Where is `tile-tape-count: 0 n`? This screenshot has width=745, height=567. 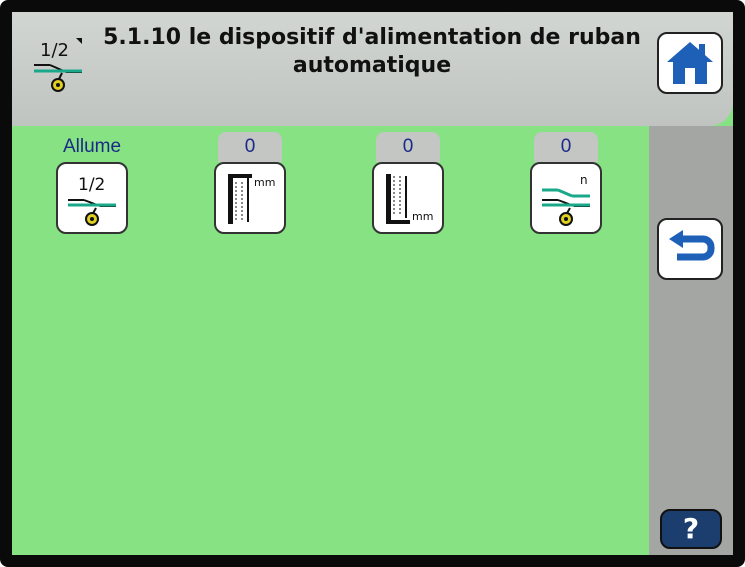
tile-tape-count: 0 n is located at coordinates (566, 185).